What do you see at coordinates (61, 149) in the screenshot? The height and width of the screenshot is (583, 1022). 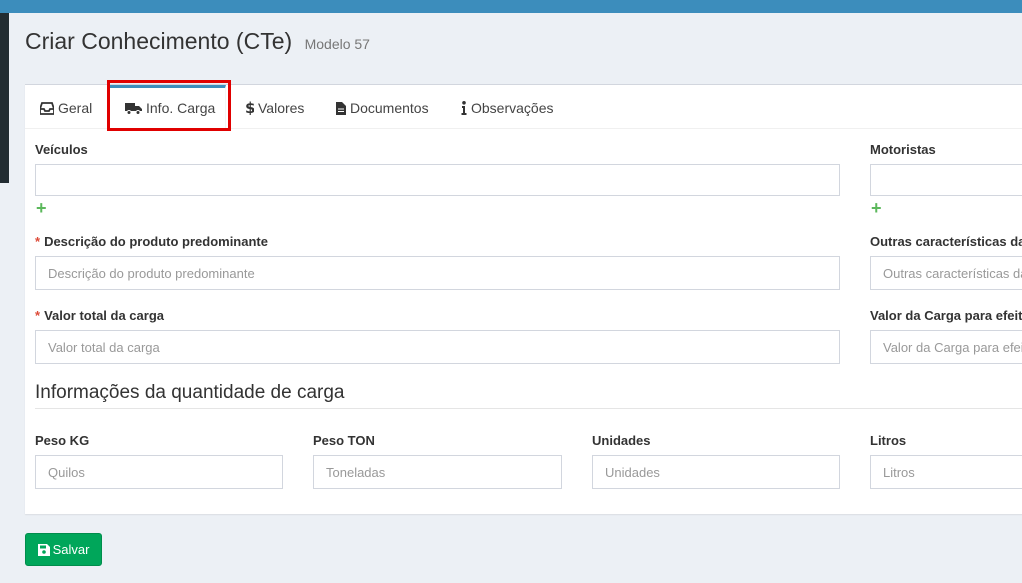 I see `veiculos-label: Veículos` at bounding box center [61, 149].